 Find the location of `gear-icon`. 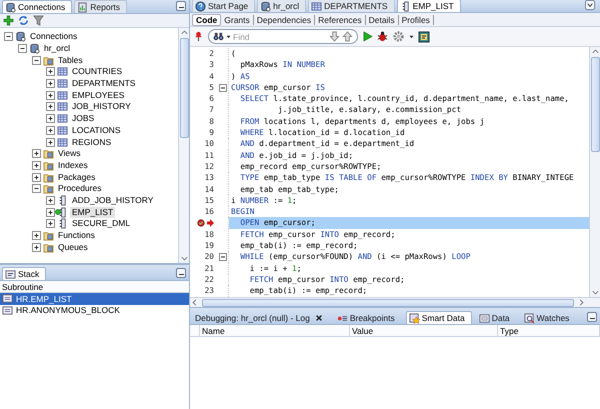

gear-icon is located at coordinates (398, 36).